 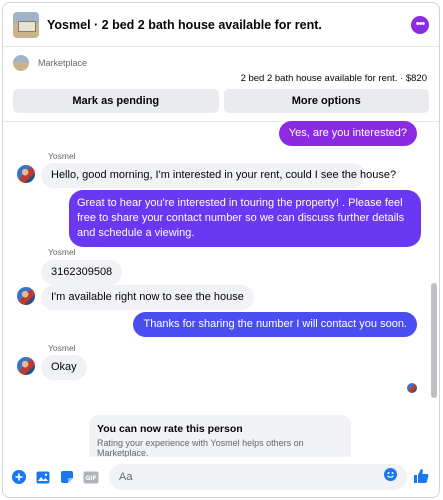 I want to click on gif-icon: GIF, so click(x=91, y=477).